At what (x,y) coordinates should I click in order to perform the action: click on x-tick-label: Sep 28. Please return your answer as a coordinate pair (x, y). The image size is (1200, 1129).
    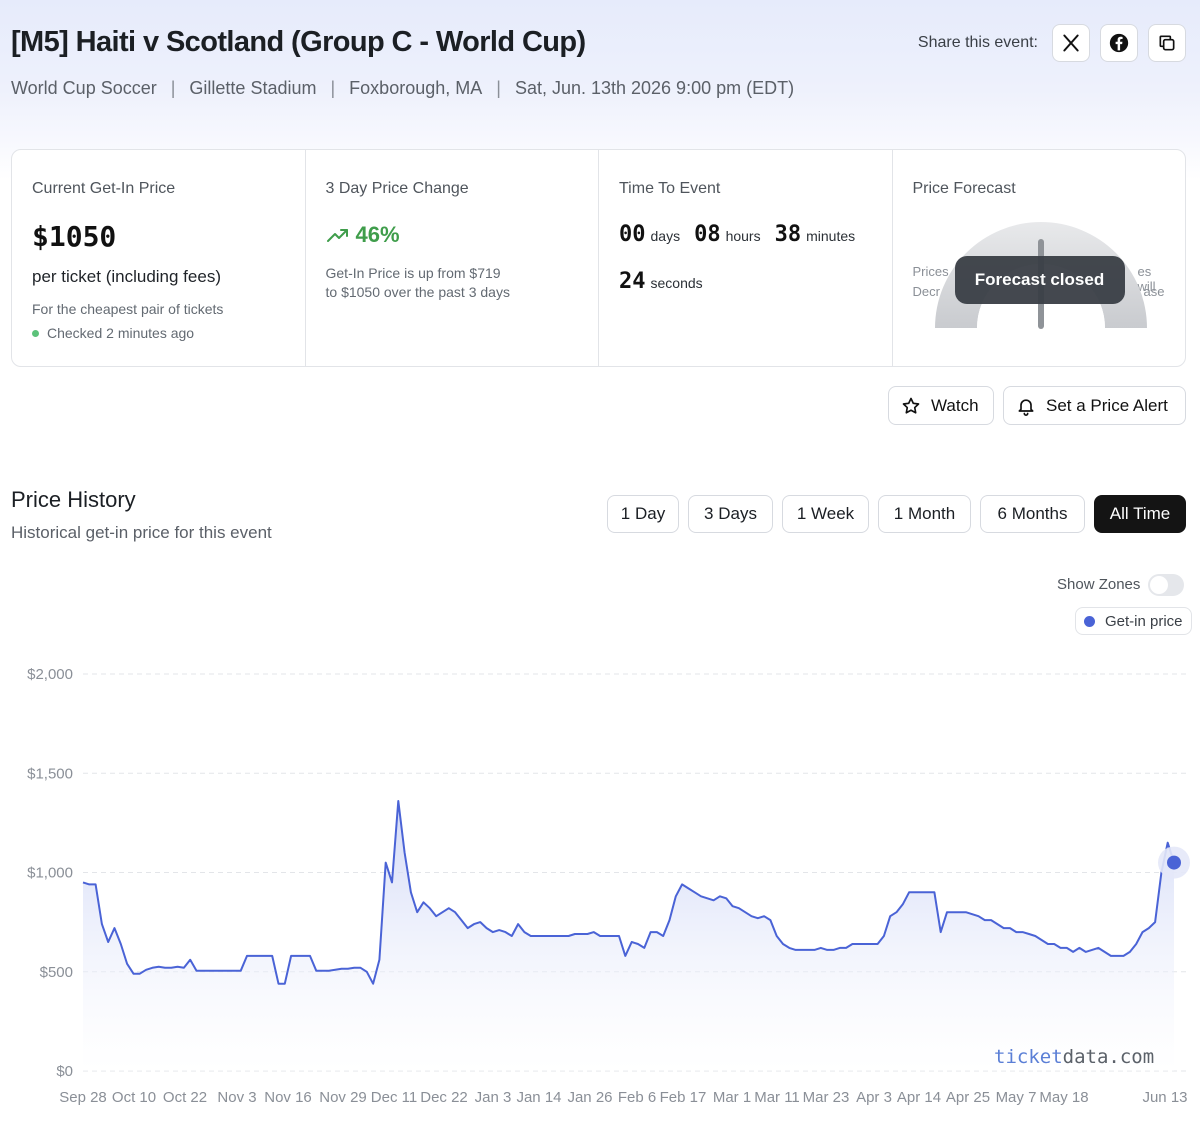
    Looking at the image, I should click on (83, 1097).